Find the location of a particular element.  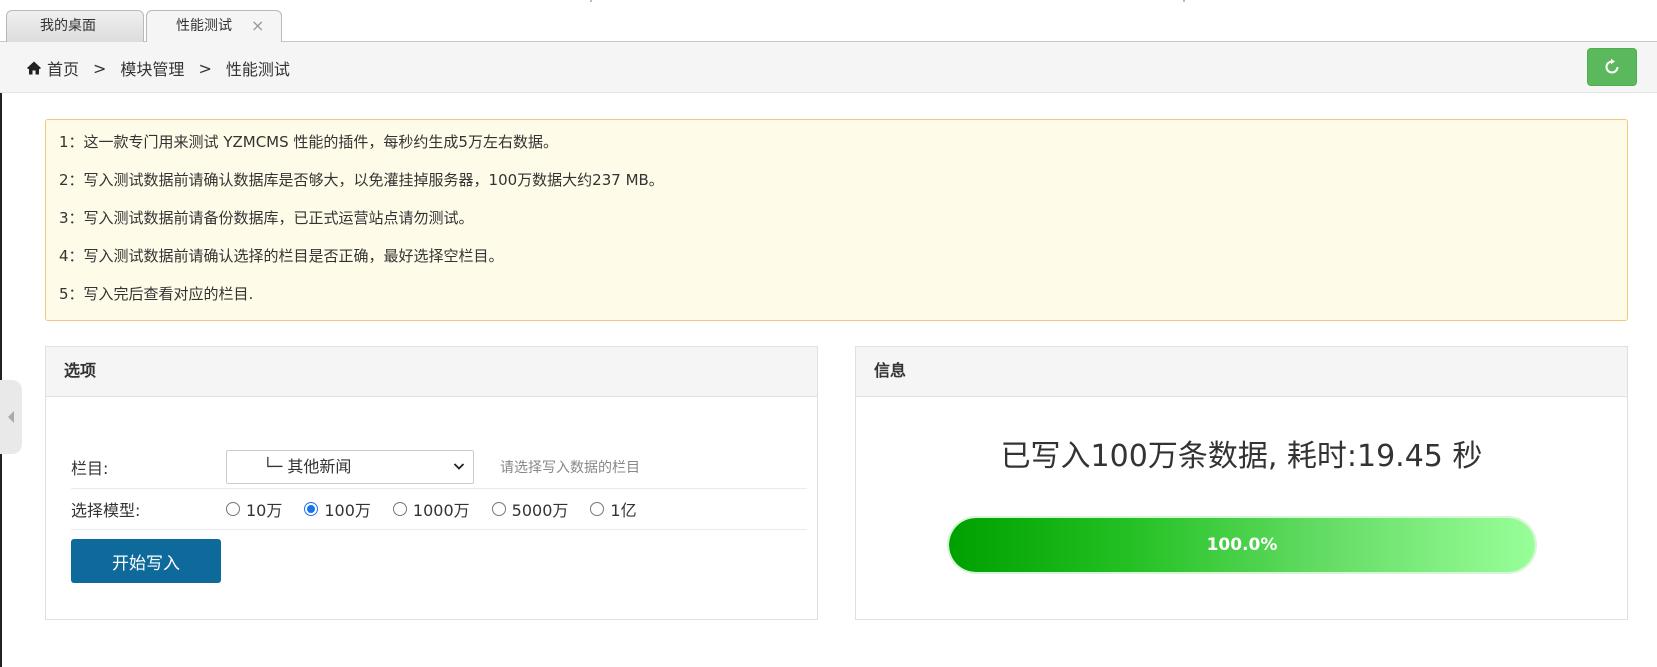

breadcrumb-bar: 首页 > 模块管理 > 性能测试 is located at coordinates (828, 67).